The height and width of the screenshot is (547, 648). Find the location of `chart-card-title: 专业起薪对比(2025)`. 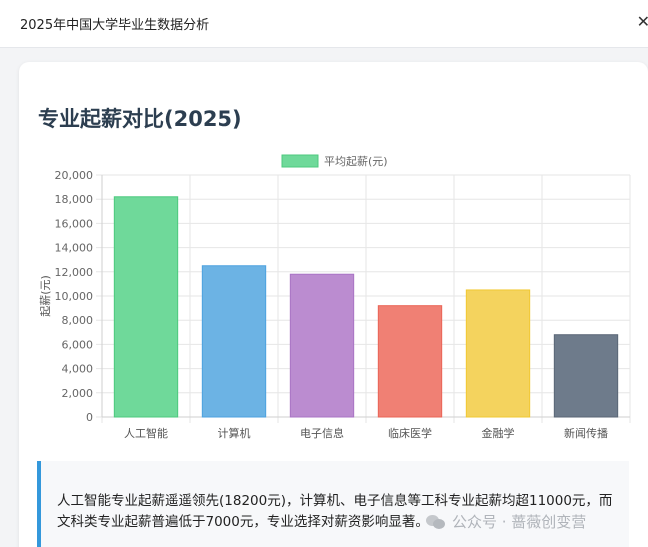

chart-card-title: 专业起薪对比(2025) is located at coordinates (140, 119).